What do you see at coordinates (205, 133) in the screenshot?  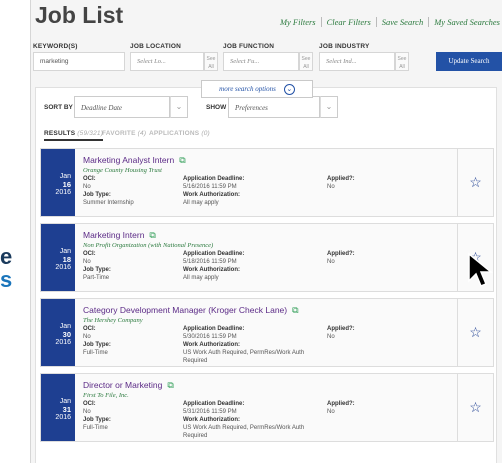 I see `tab-applications-count: (0)` at bounding box center [205, 133].